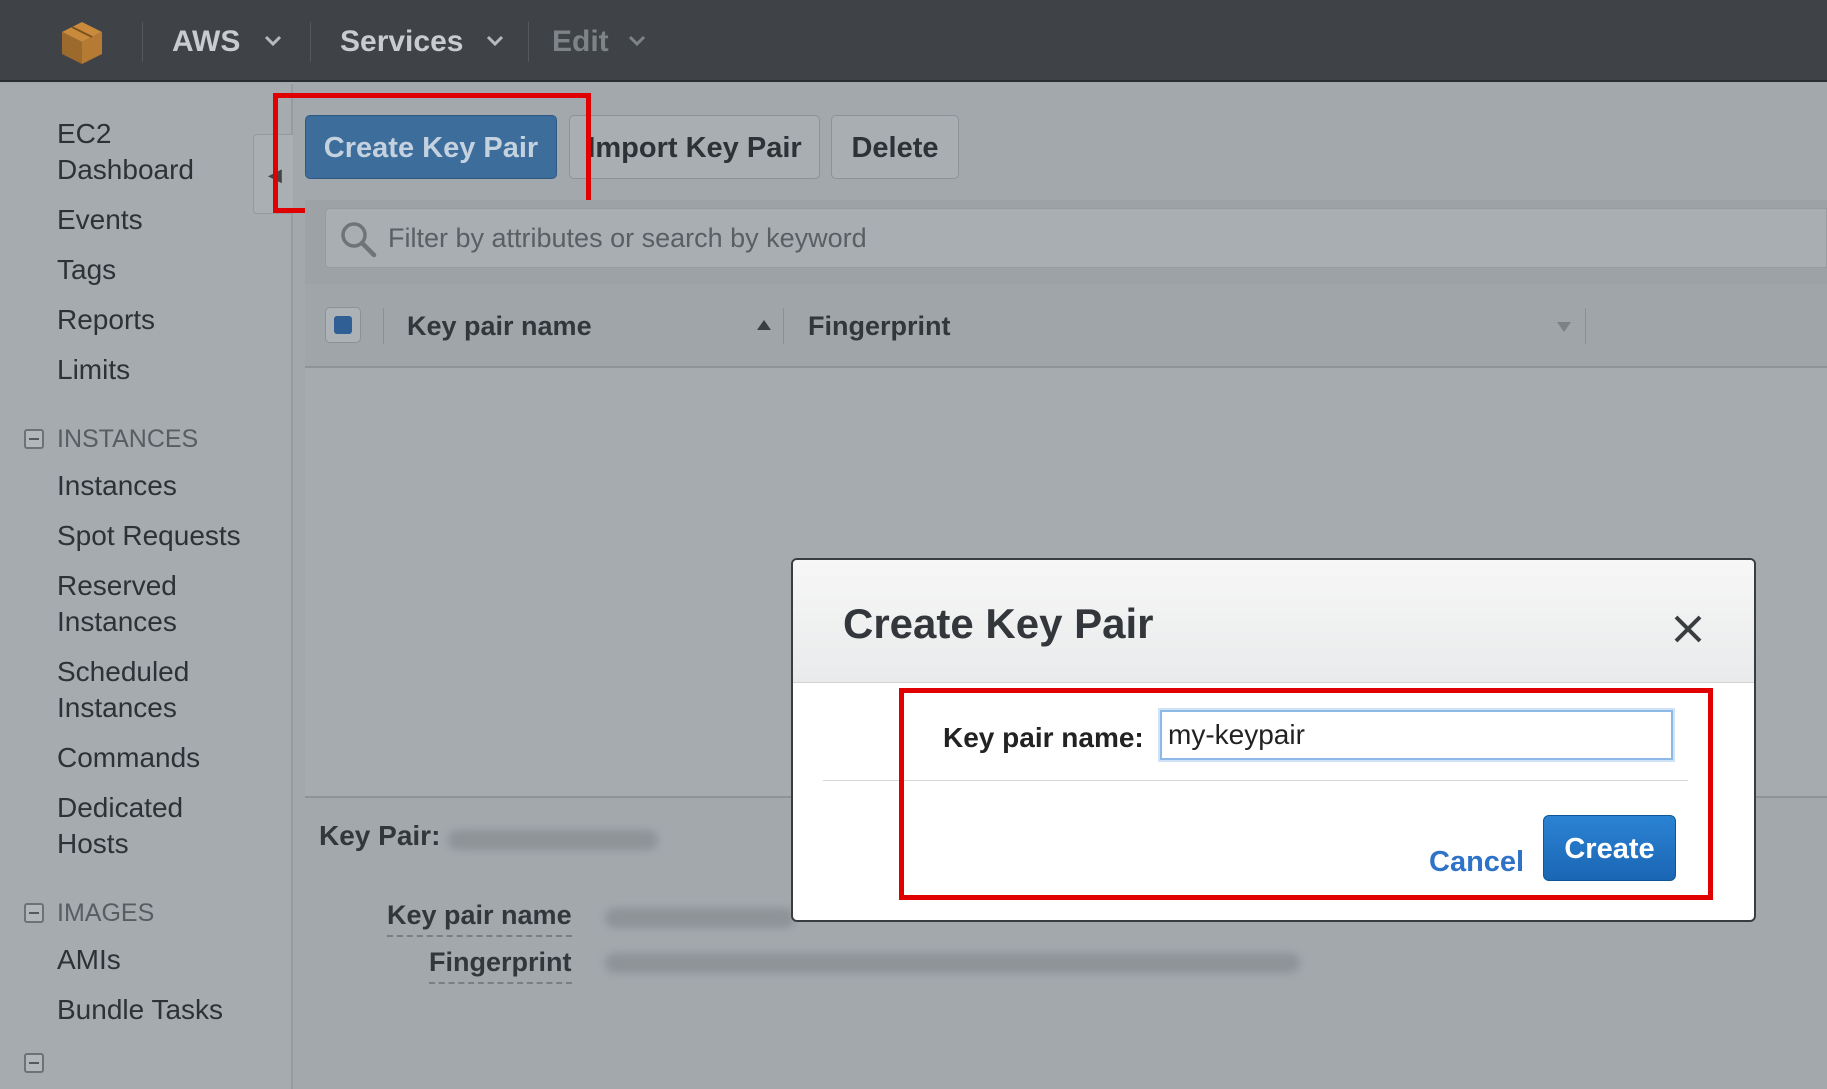 The width and height of the screenshot is (1827, 1089). Describe the element at coordinates (998, 623) in the screenshot. I see `dialog-title: Create Key Pair` at that location.